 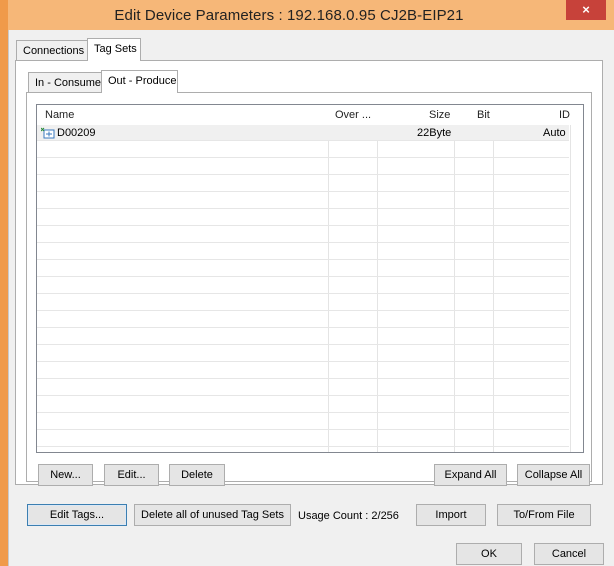 I want to click on usage-count-value: 2/256, so click(x=385, y=516).